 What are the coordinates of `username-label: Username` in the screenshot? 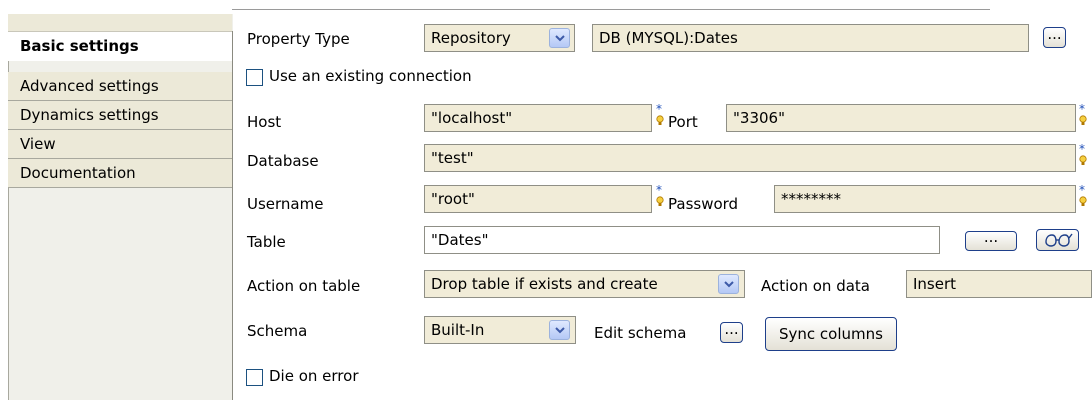 It's located at (285, 204).